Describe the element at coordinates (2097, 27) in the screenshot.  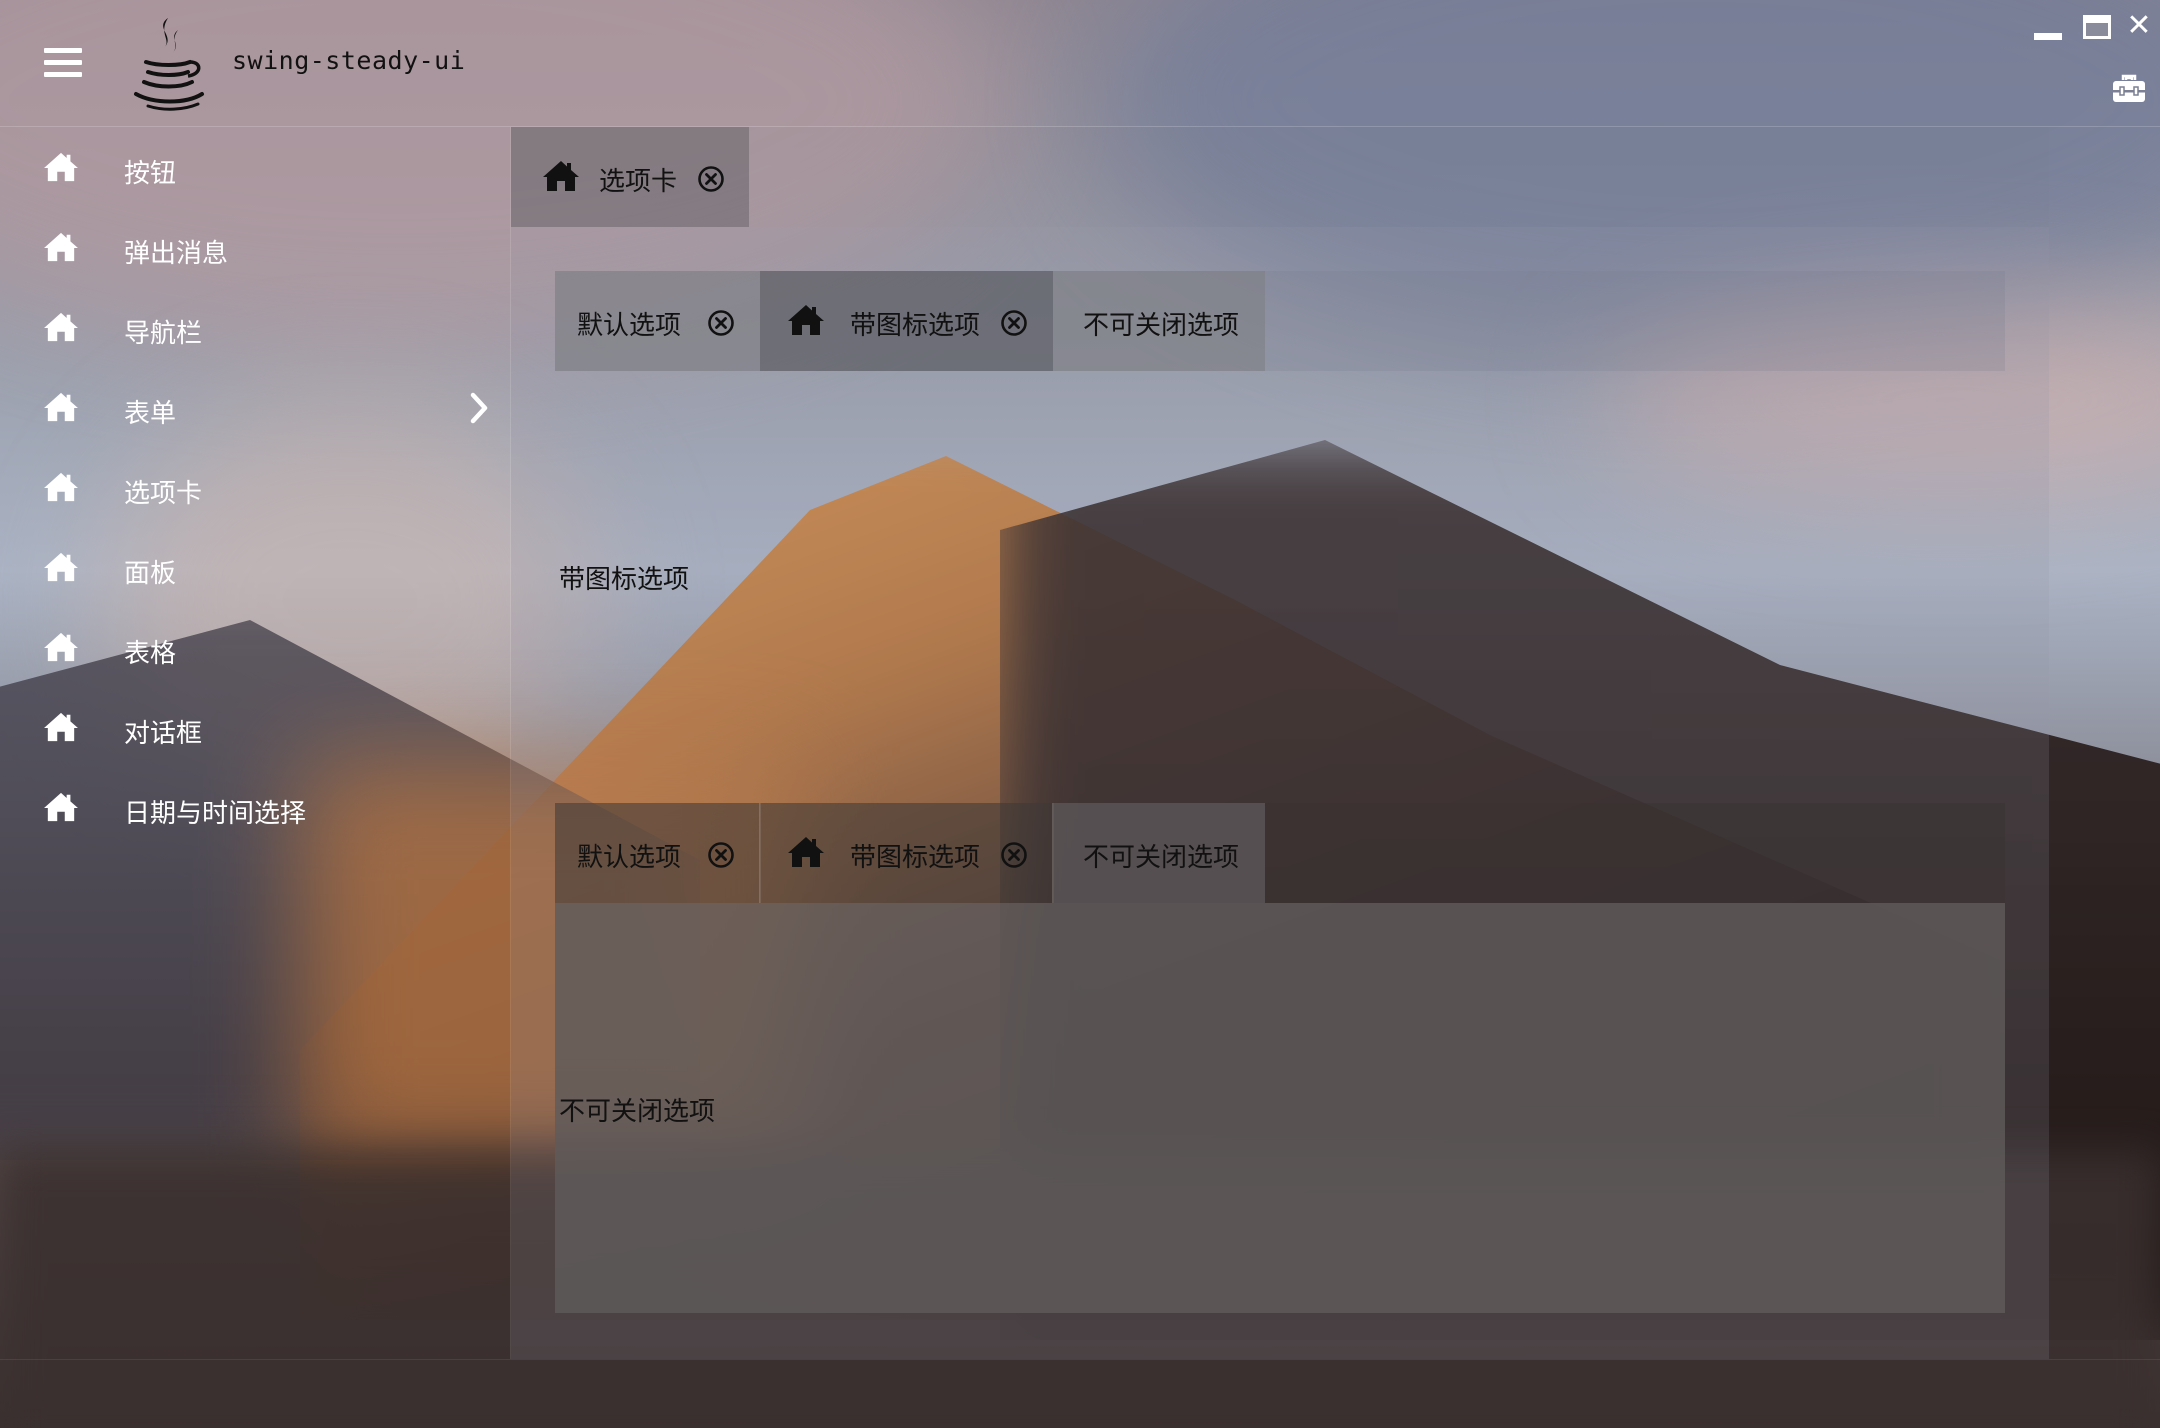
I see `maximize-icon` at that location.